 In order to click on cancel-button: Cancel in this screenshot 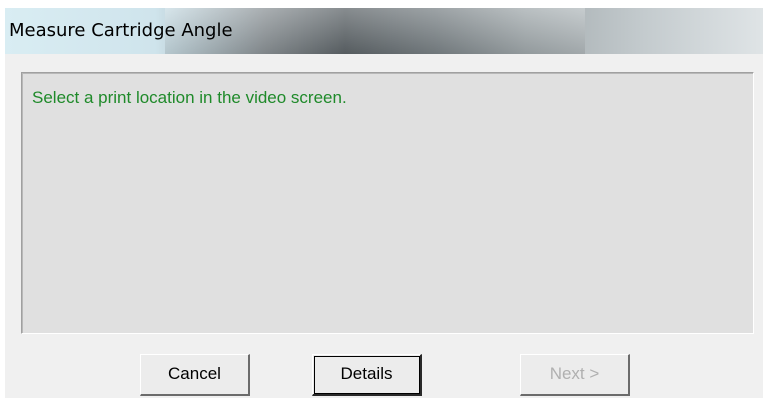, I will do `click(195, 375)`.